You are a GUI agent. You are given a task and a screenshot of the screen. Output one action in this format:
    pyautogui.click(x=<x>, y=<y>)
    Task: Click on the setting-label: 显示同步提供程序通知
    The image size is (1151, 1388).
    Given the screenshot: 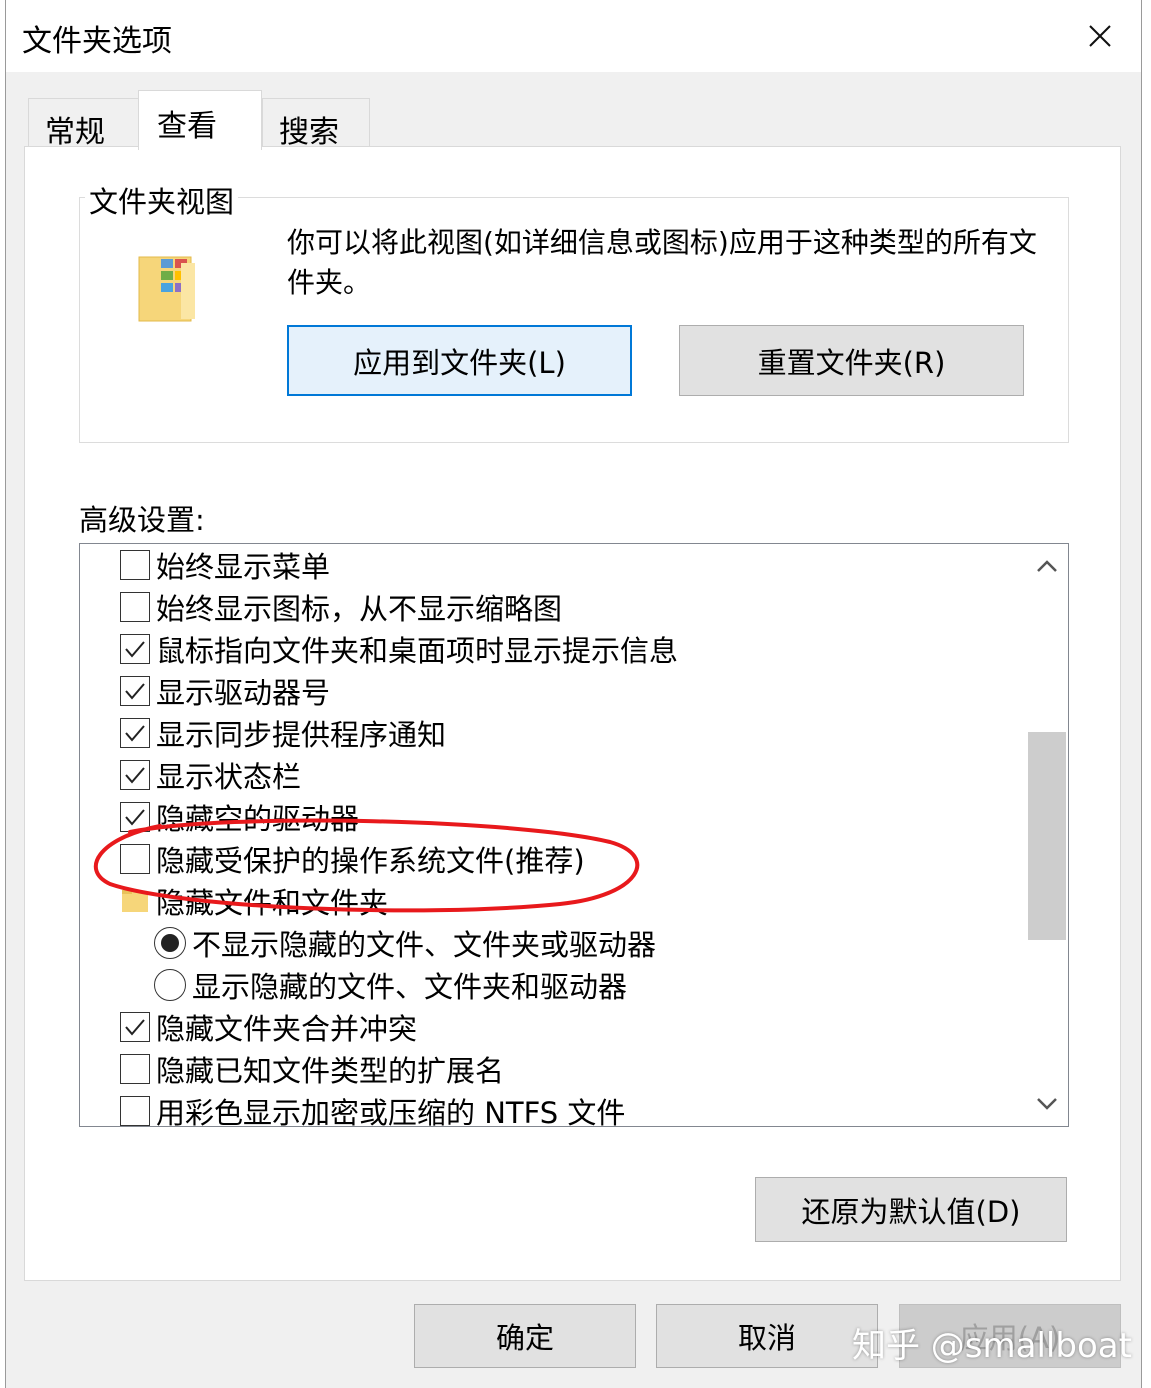 What is the action you would take?
    pyautogui.click(x=301, y=735)
    